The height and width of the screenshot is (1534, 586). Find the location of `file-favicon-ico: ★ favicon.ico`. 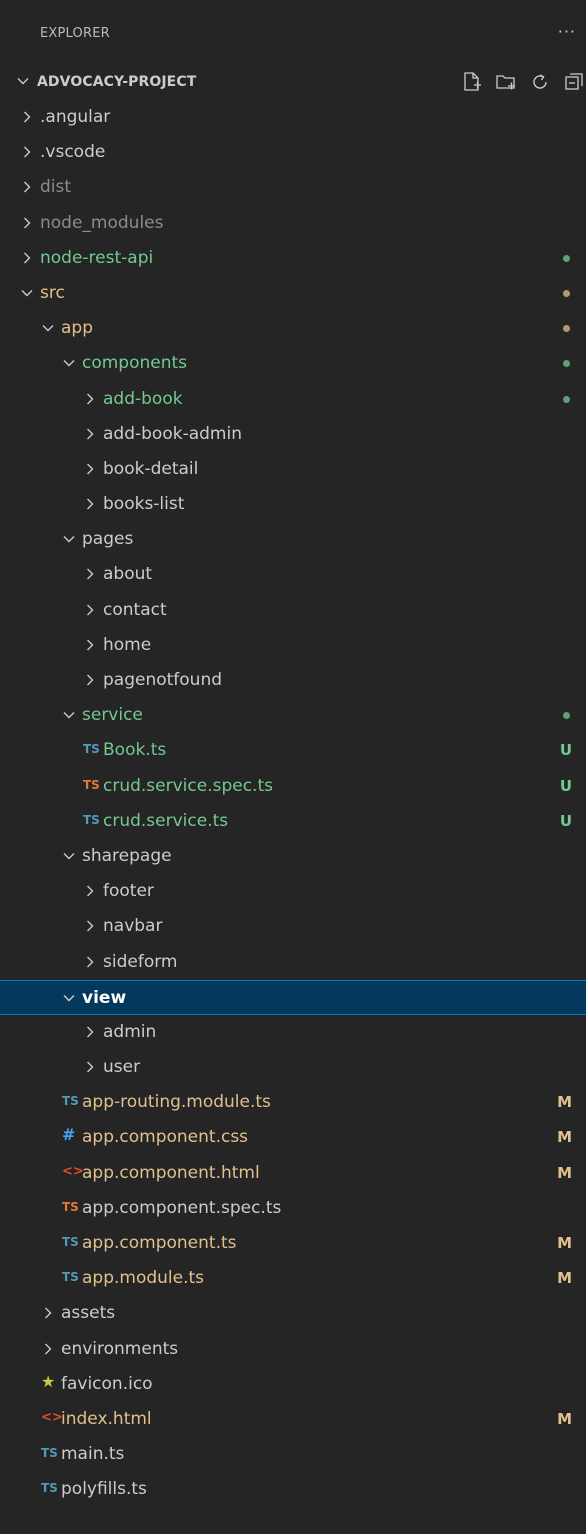

file-favicon-ico: ★ favicon.ico is located at coordinates (293, 1384).